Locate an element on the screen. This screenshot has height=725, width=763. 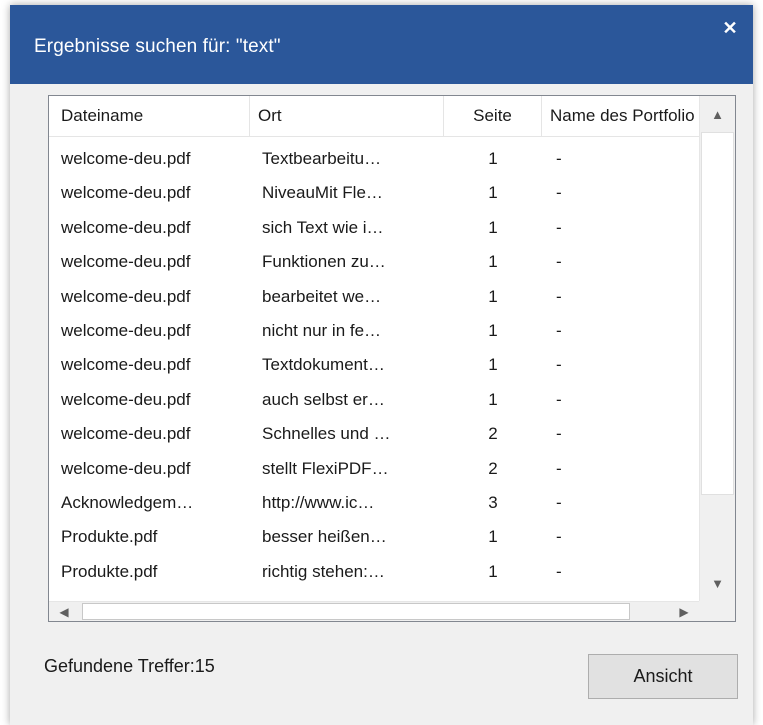
table-row: Acknowledgem… http://www.ic… 3 - is located at coordinates (374, 503).